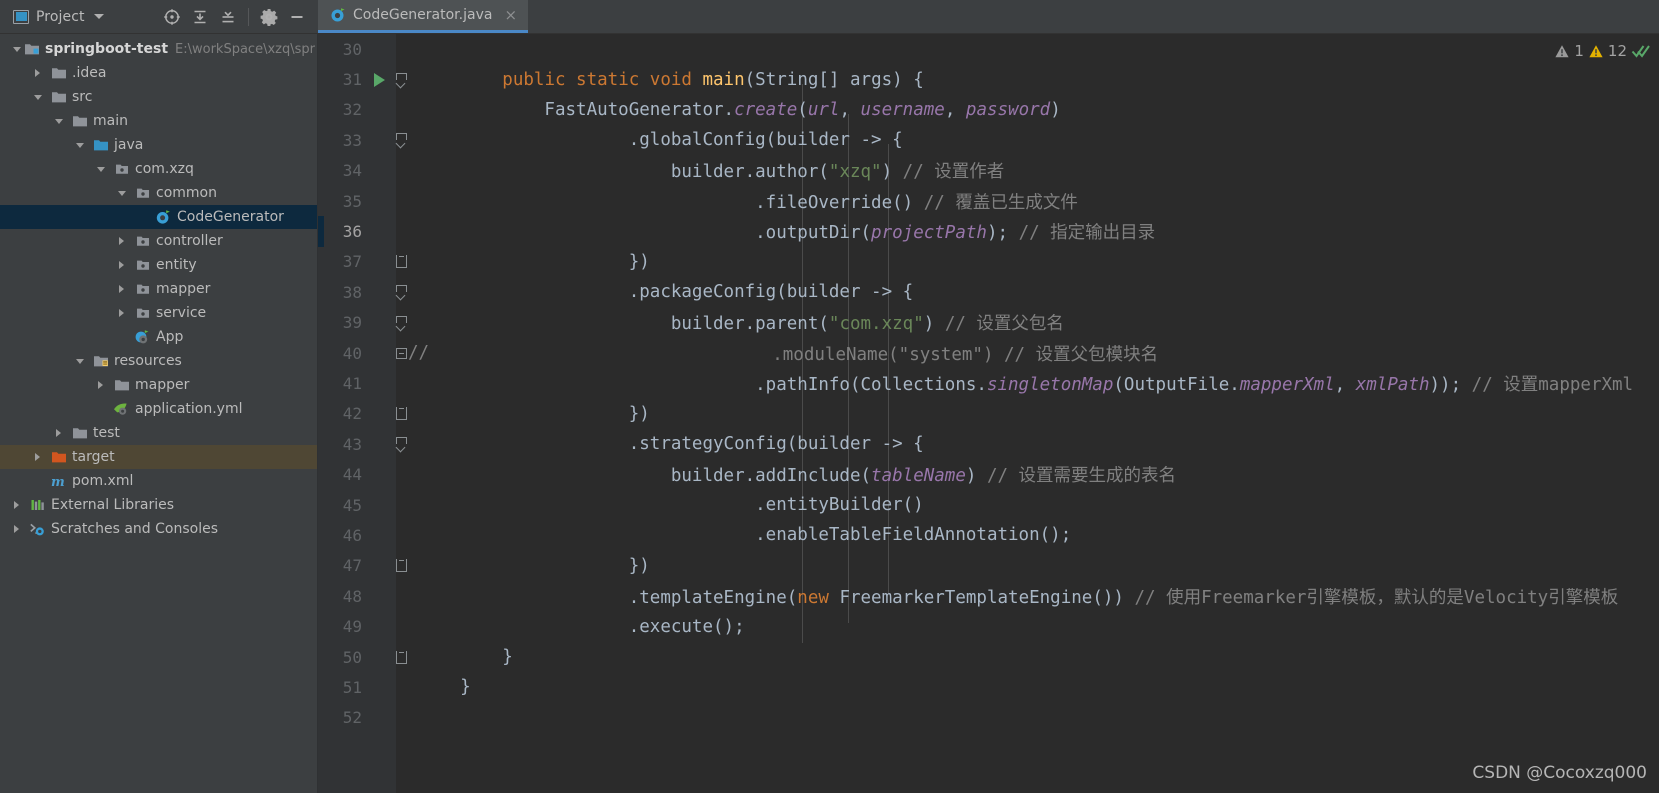  Describe the element at coordinates (988, 657) in the screenshot. I see `code-line: 50 }` at that location.